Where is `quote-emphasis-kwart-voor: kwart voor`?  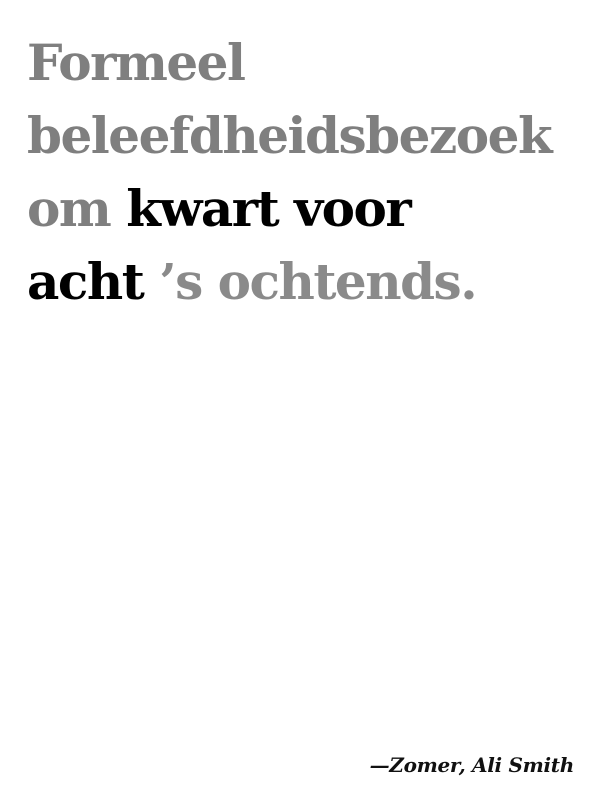
quote-emphasis-kwart-voor: kwart voor is located at coordinates (269, 208).